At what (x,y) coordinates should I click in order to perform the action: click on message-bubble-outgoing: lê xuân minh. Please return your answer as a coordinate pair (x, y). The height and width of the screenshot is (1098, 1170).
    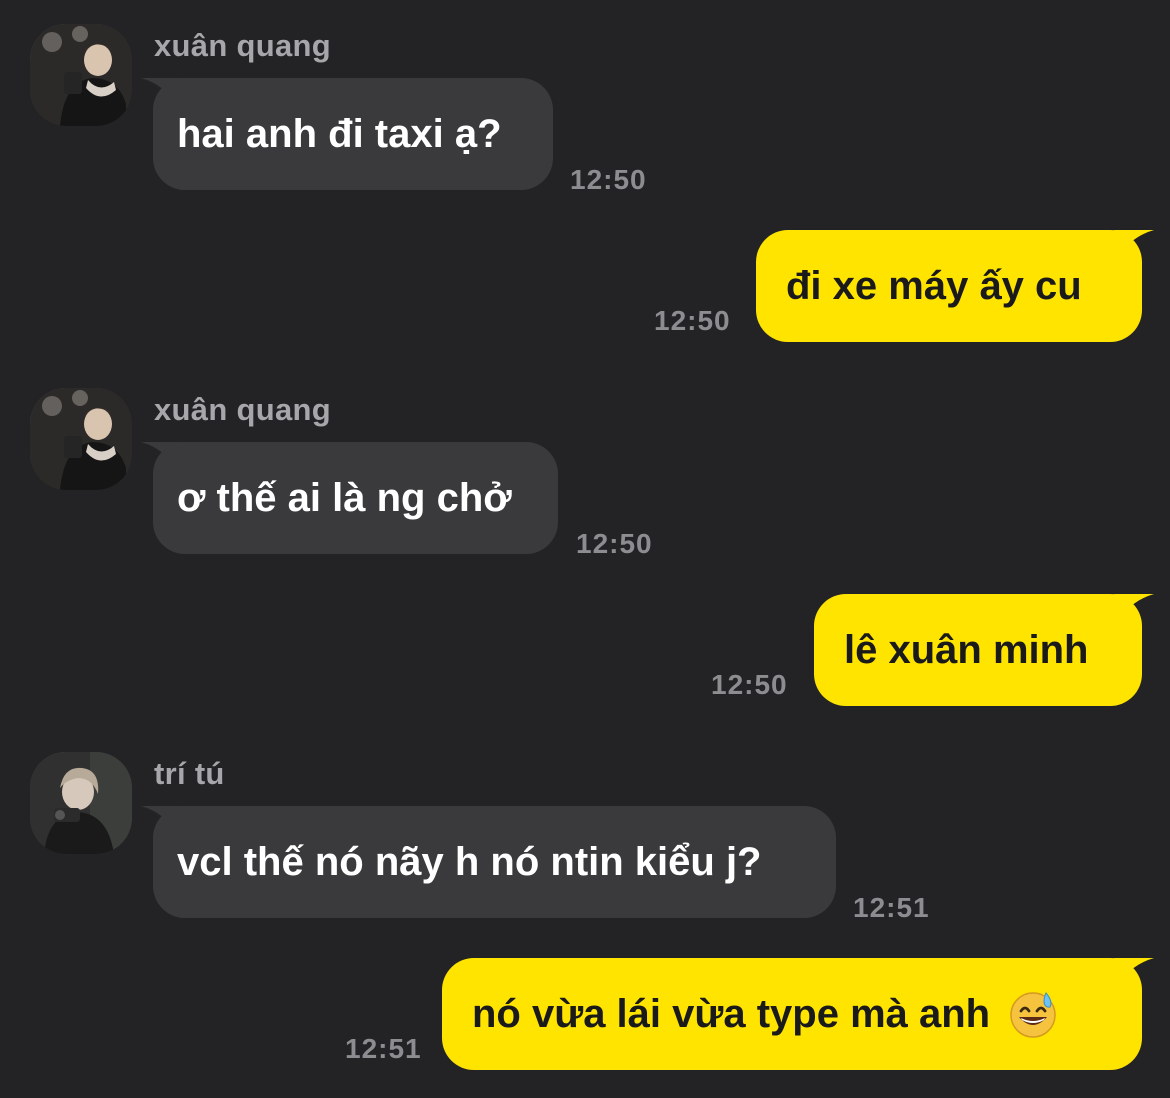
    Looking at the image, I should click on (984, 650).